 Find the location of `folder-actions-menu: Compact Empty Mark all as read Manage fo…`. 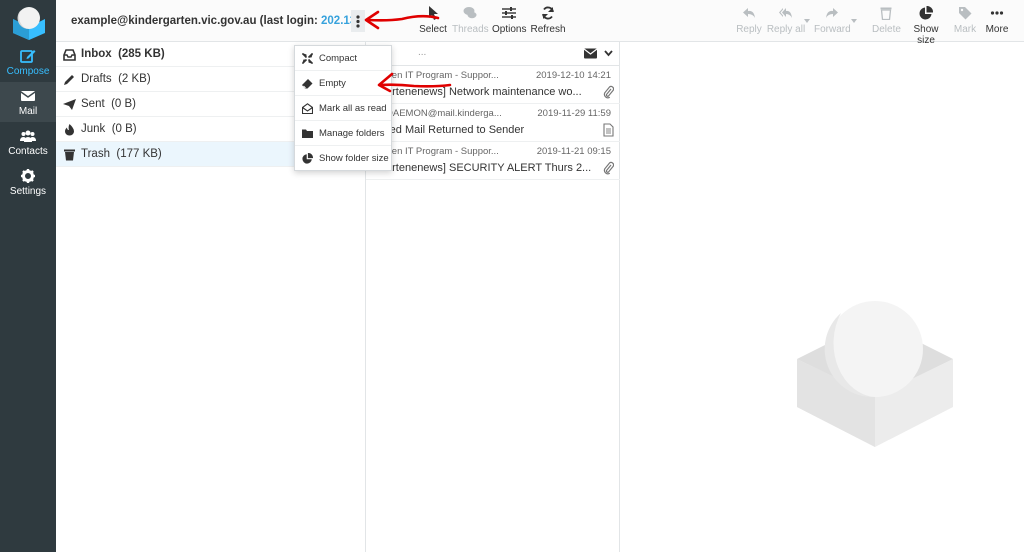

folder-actions-menu: Compact Empty Mark all as read Manage fo… is located at coordinates (343, 108).